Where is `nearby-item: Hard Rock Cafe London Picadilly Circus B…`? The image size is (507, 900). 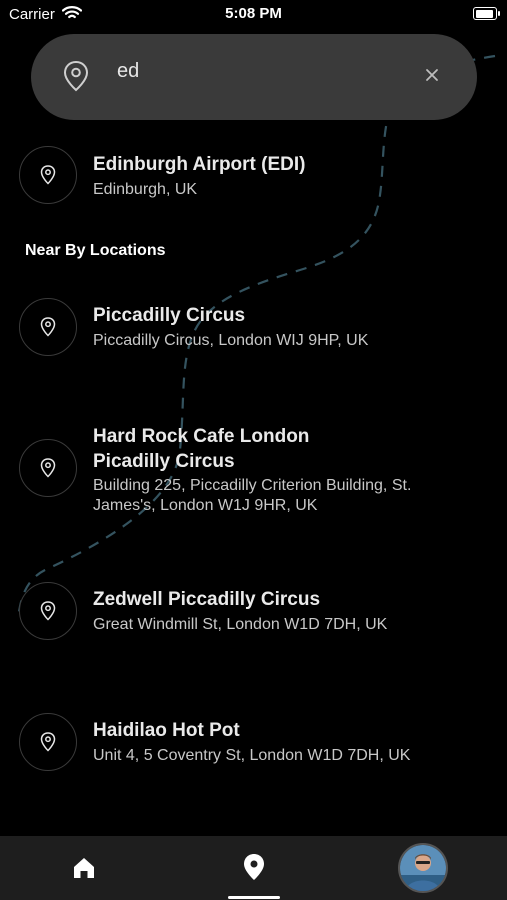 nearby-item: Hard Rock Cafe London Picadilly Circus B… is located at coordinates (253, 474).